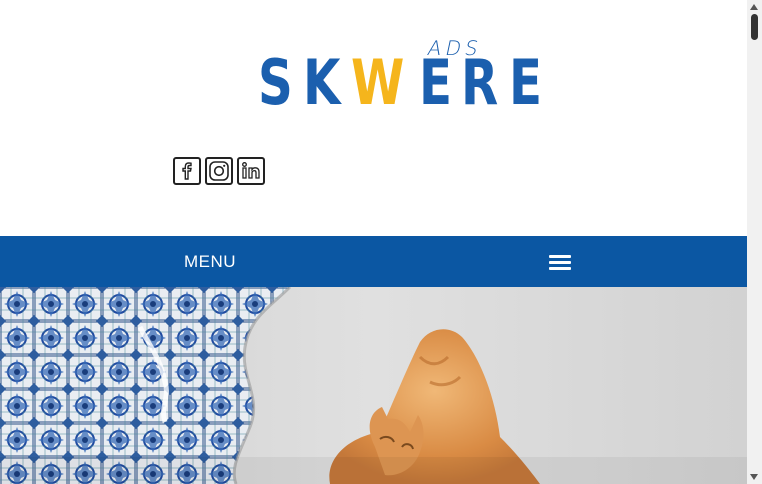 The width and height of the screenshot is (762, 484). I want to click on logo-letter: R, so click(480, 82).